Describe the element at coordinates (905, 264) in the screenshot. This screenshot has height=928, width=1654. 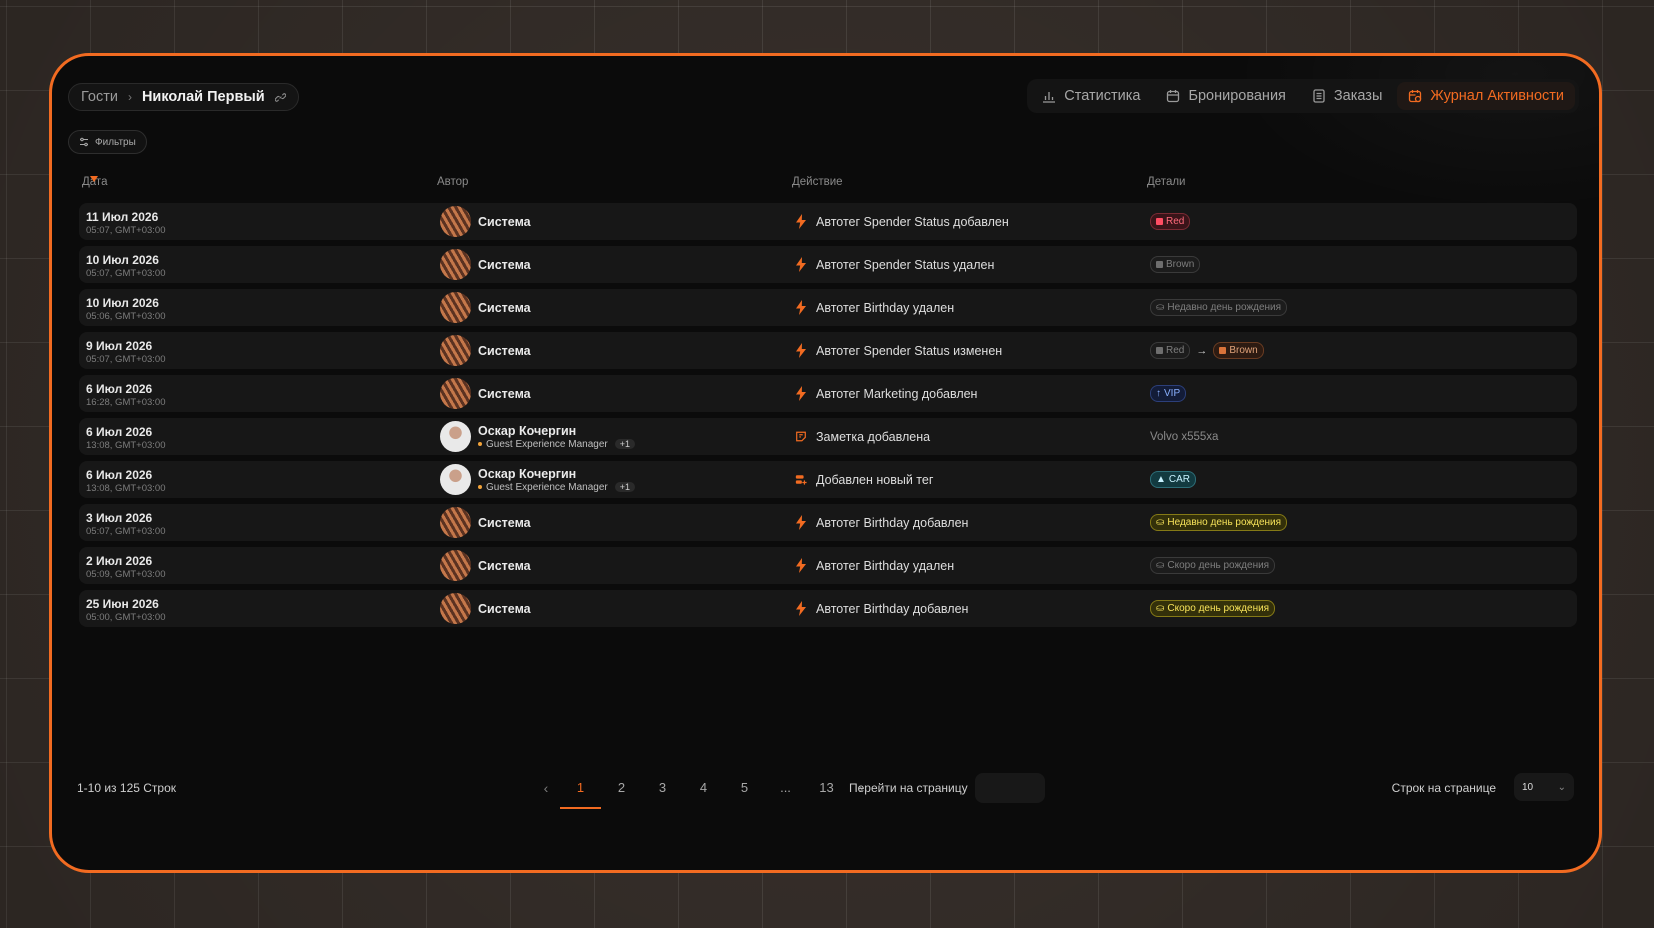
I see `action-text: Автотег Spender Status удален` at that location.